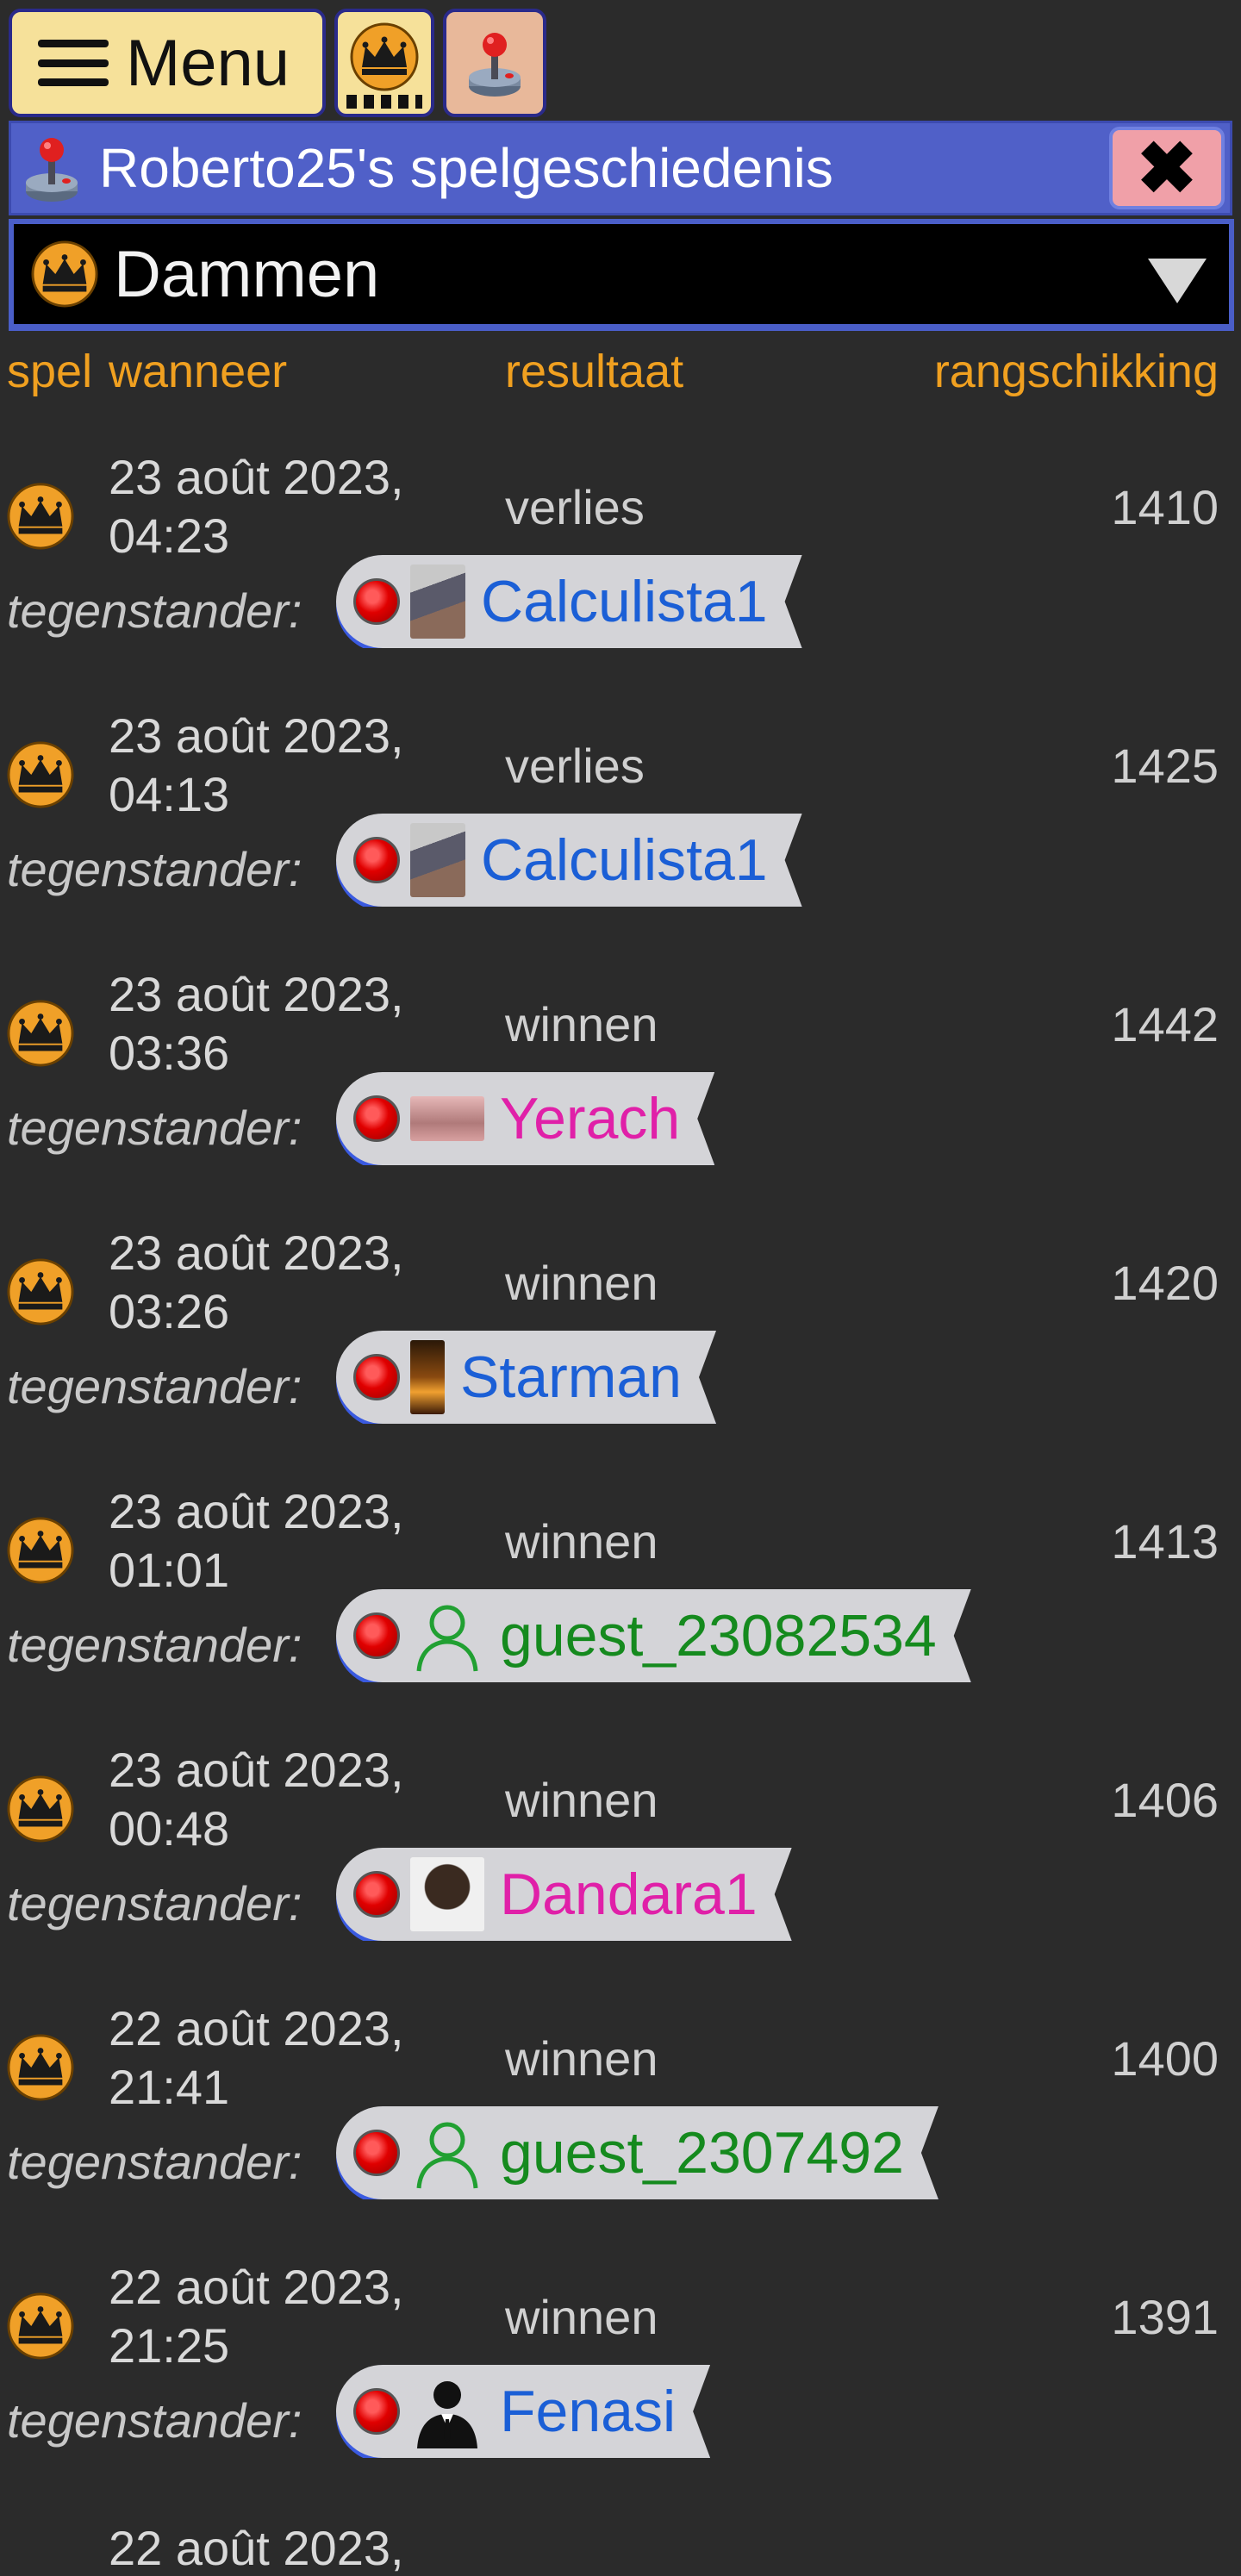 The image size is (1241, 2576). Describe the element at coordinates (207, 63) in the screenshot. I see `menu-label: Menu` at that location.